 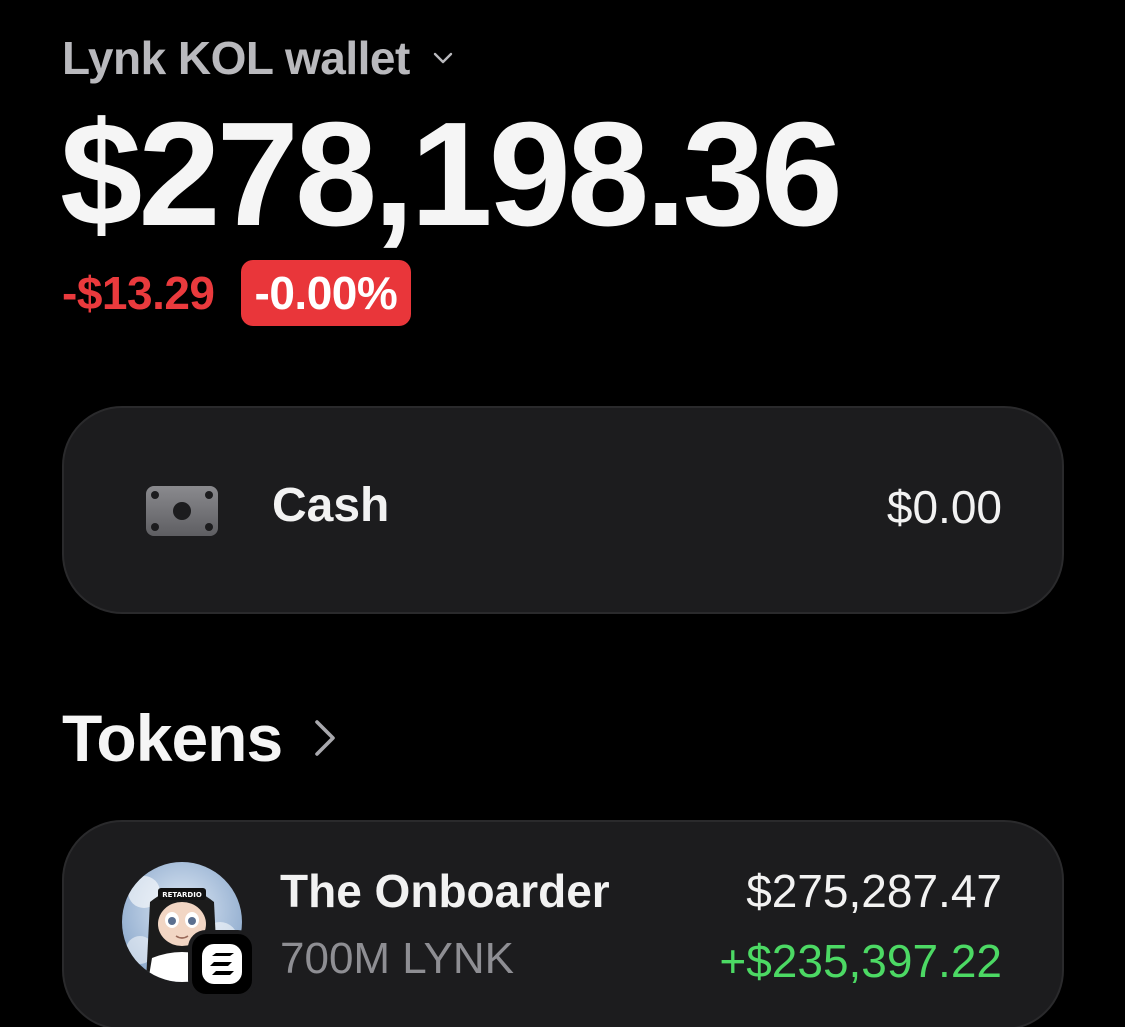 I want to click on tokens-header: Tokens, so click(x=200, y=738).